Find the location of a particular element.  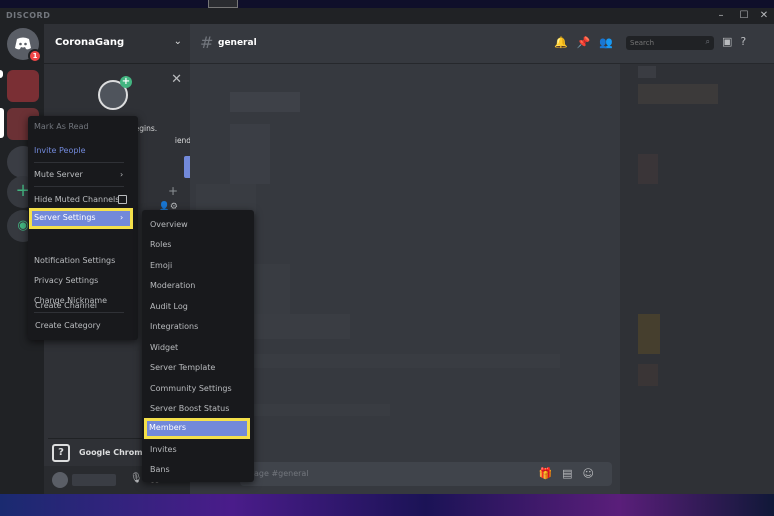

submenu-roles: Roles is located at coordinates (160, 244).